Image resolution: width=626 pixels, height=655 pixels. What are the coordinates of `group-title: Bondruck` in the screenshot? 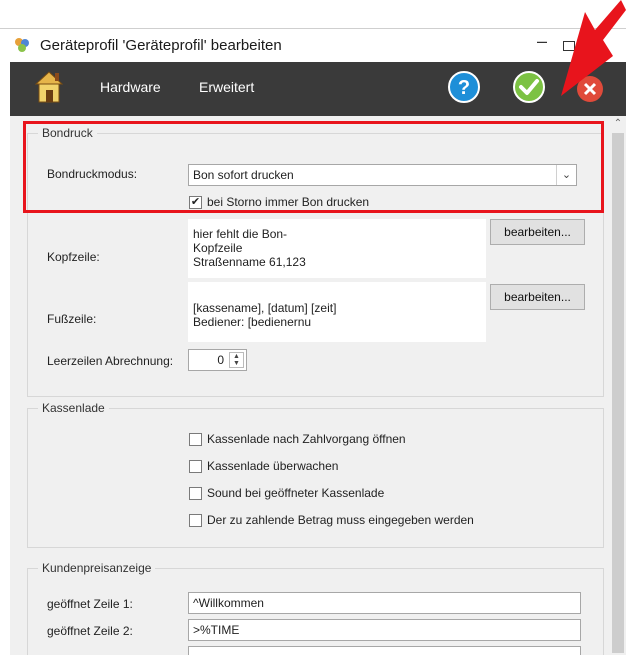 It's located at (67, 133).